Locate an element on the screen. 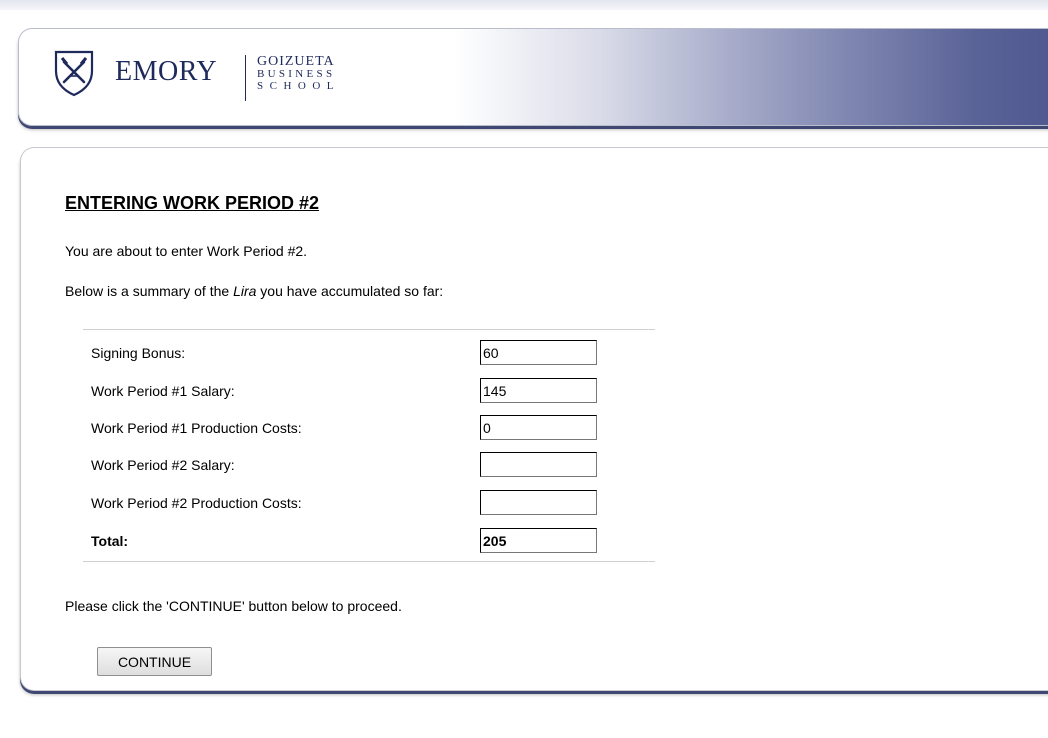  wp1-salary-field is located at coordinates (538, 390).